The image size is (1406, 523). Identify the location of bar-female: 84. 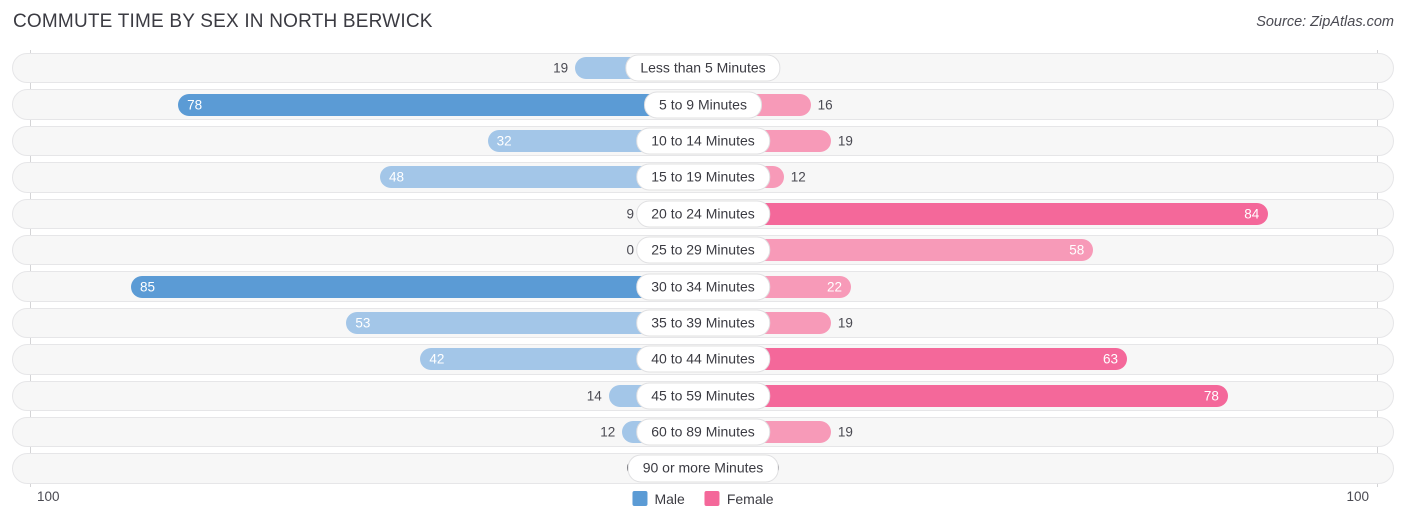
(986, 213).